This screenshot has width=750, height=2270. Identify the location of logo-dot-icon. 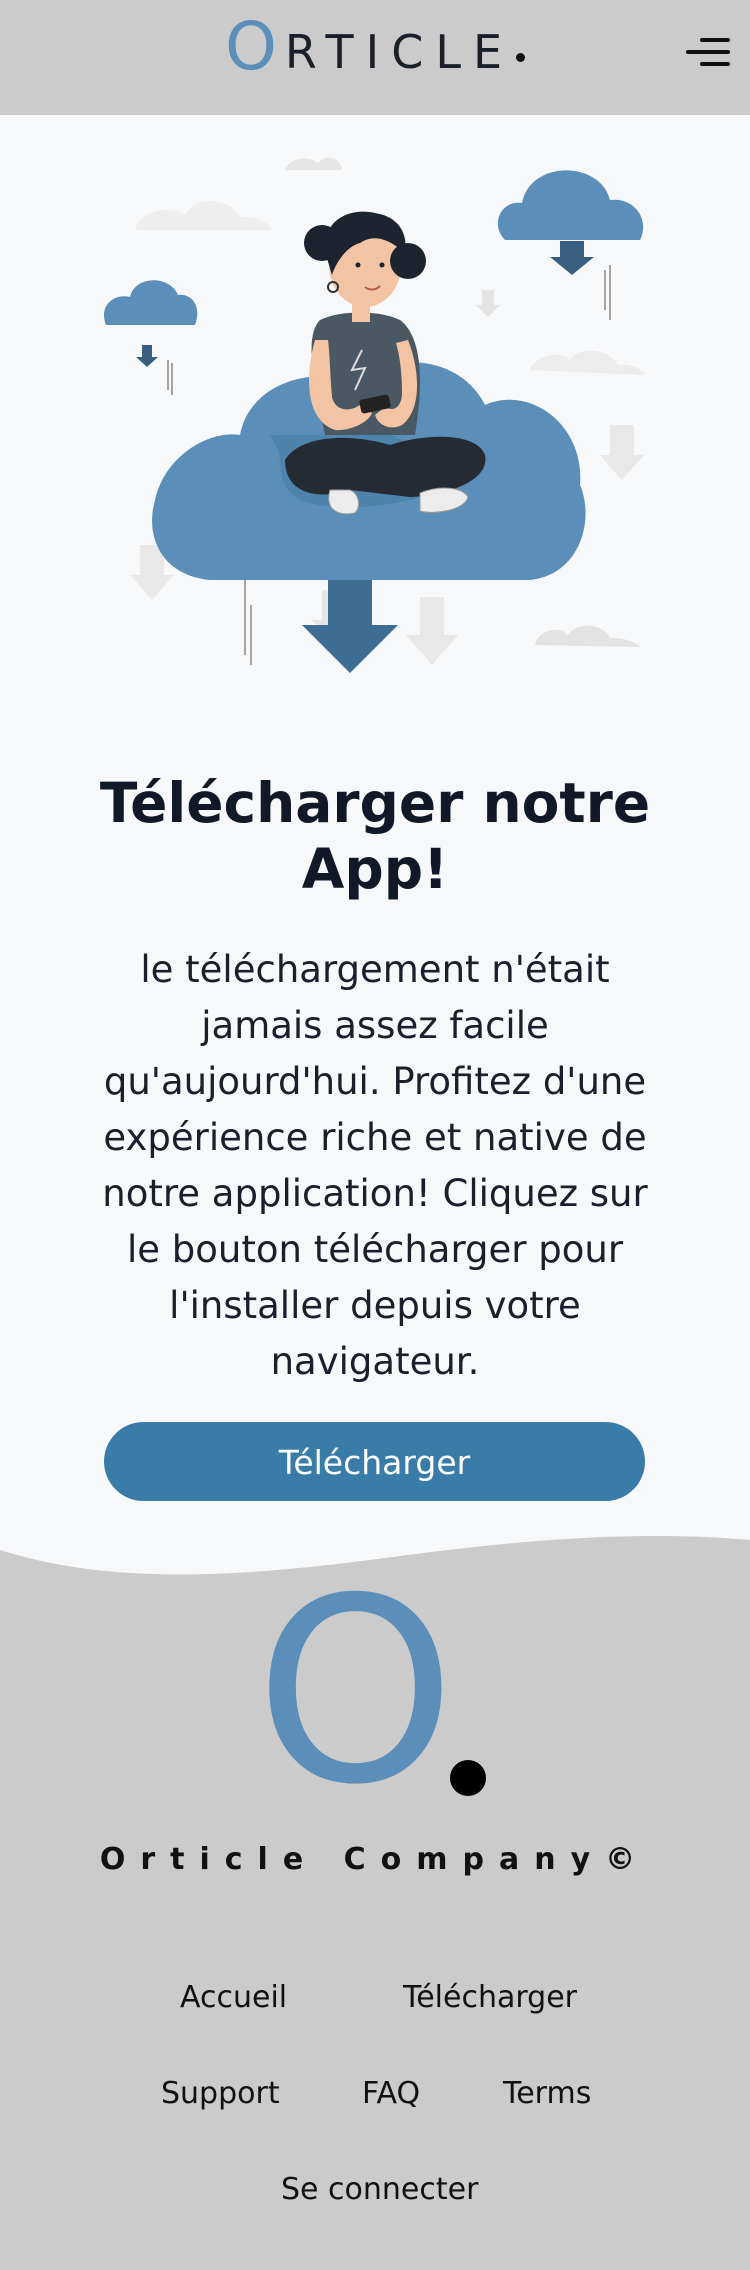
(521, 57).